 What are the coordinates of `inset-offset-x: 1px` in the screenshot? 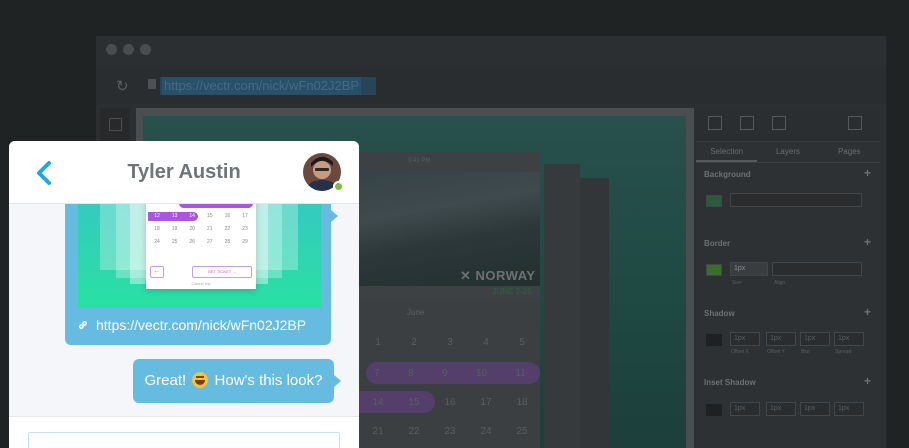 It's located at (745, 409).